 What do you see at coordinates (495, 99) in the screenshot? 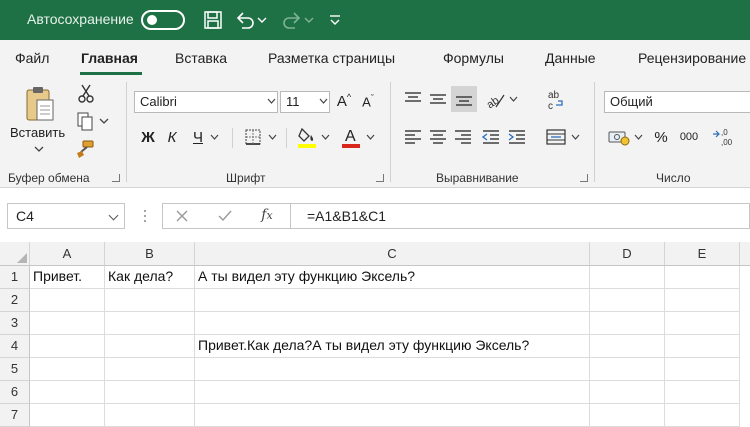
I see `orientation-icon: ab` at bounding box center [495, 99].